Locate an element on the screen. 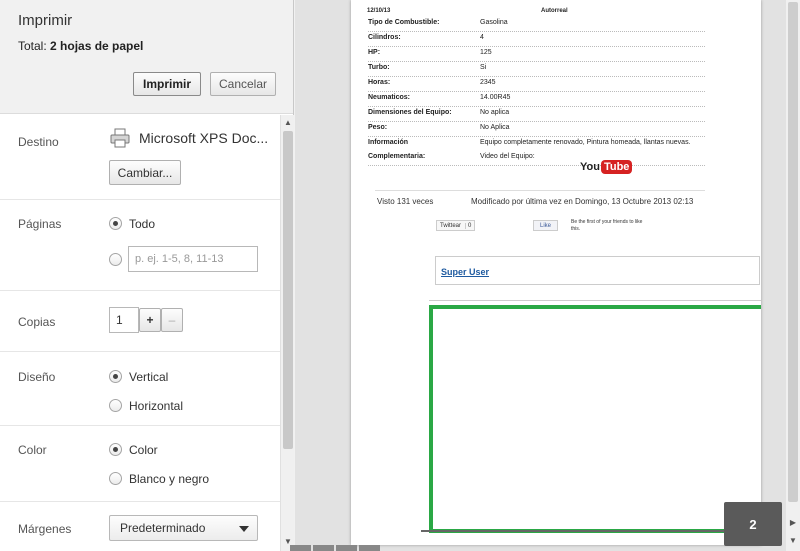 The height and width of the screenshot is (551, 800). pages-range-radio is located at coordinates (115, 259).